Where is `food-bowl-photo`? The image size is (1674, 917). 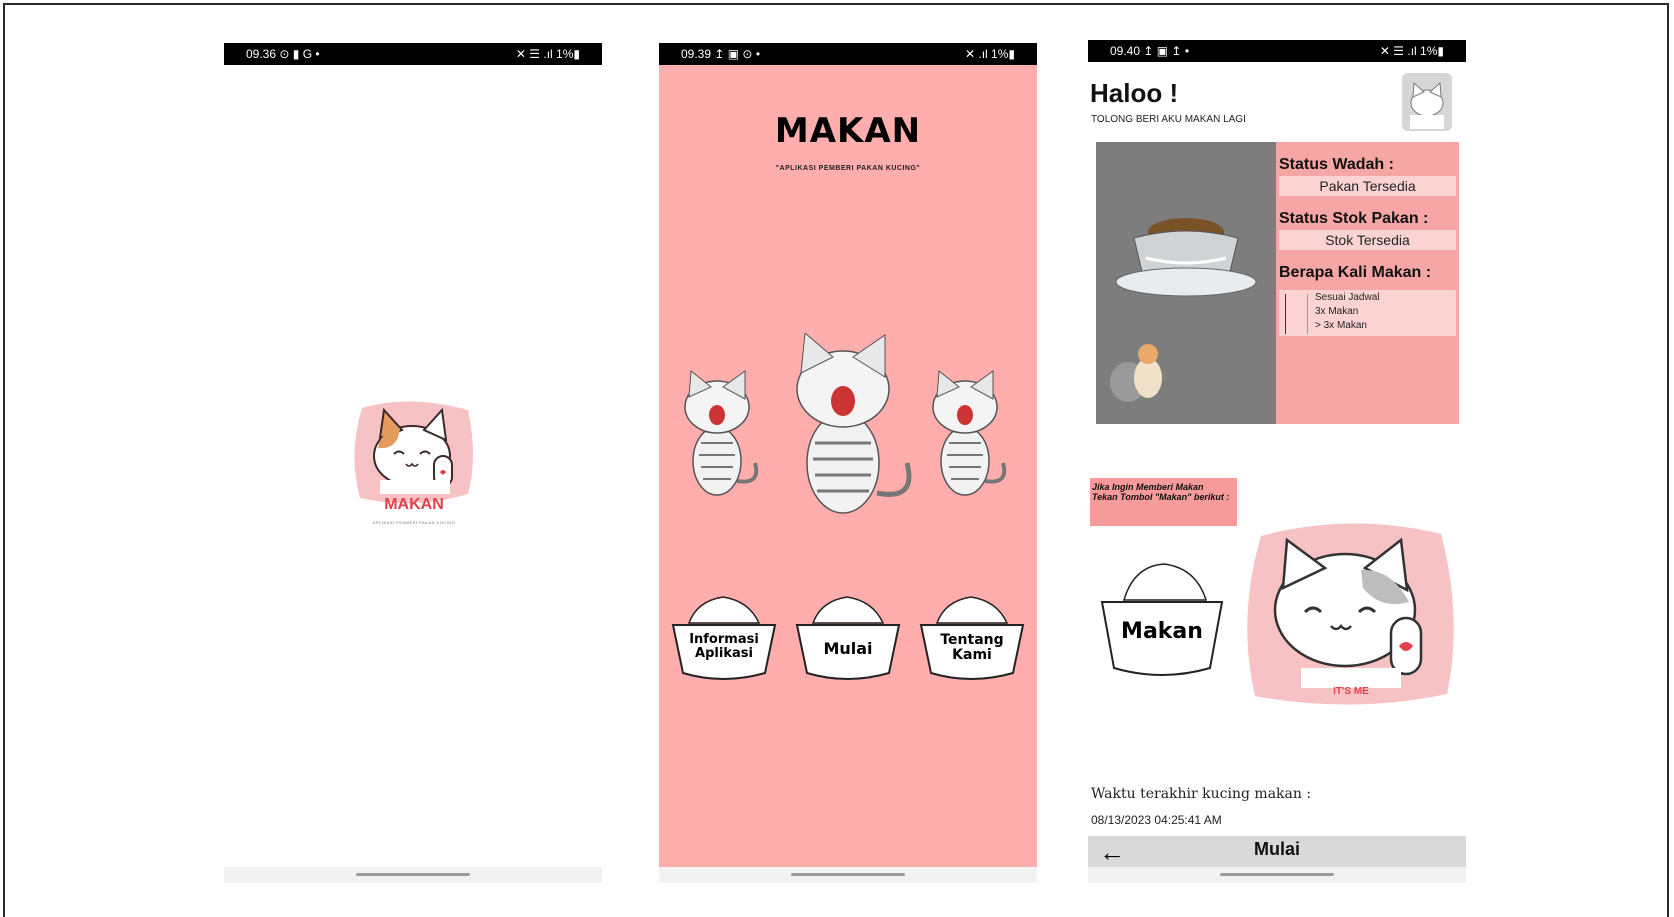
food-bowl-photo is located at coordinates (1186, 283).